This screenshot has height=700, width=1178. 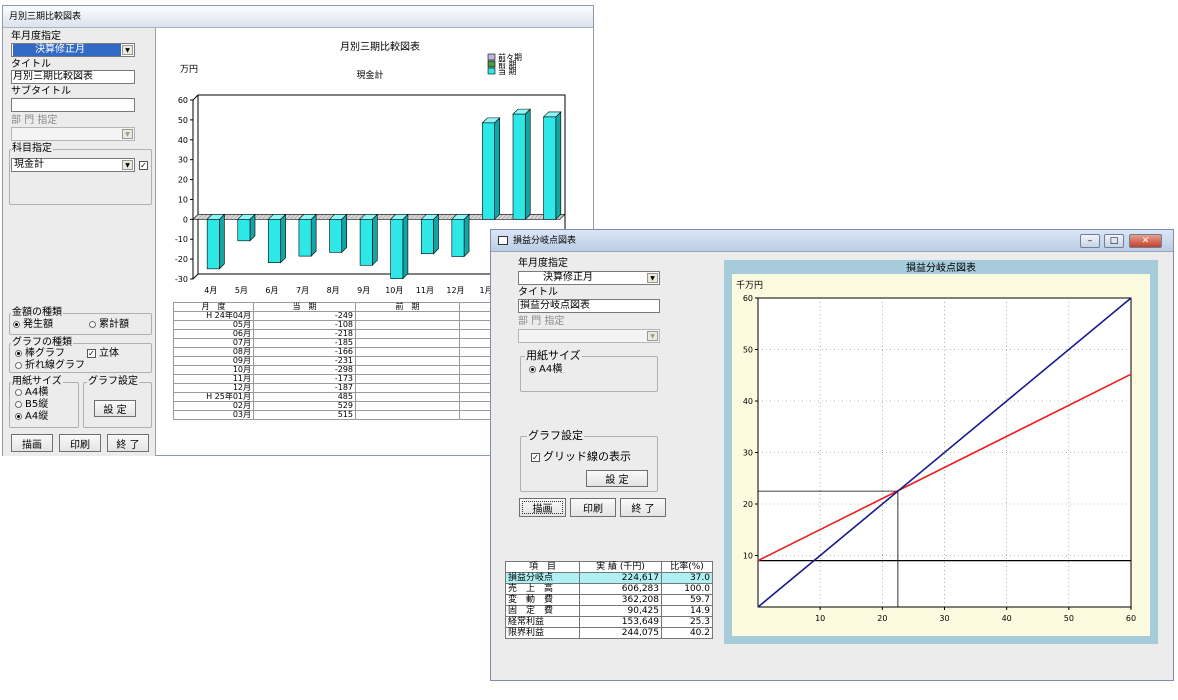 What do you see at coordinates (542, 611) in the screenshot?
I see `table-cell-item: 固 定 費` at bounding box center [542, 611].